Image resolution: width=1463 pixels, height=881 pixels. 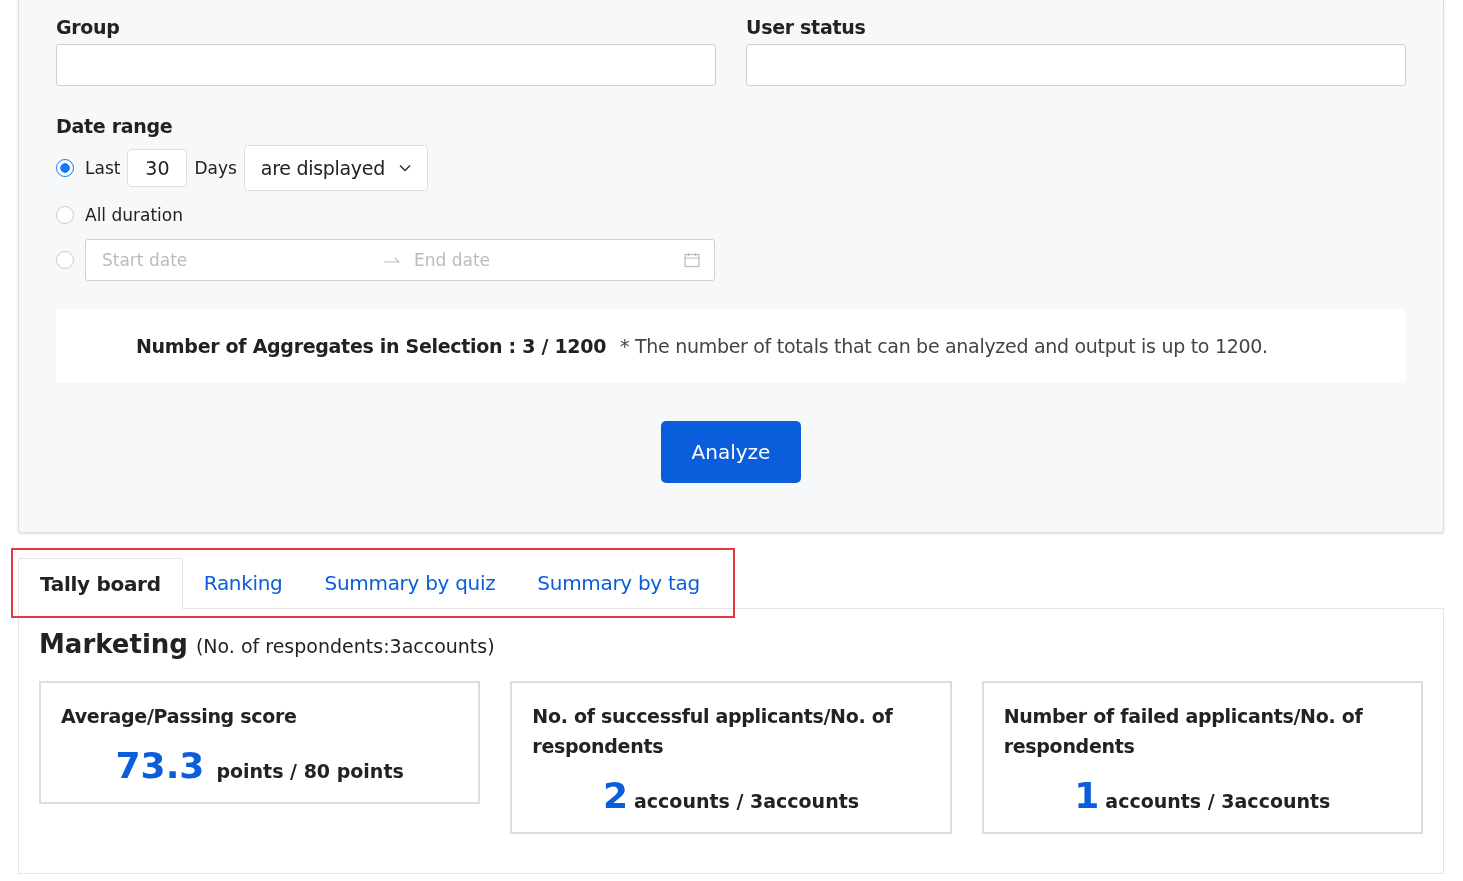 What do you see at coordinates (1183, 731) in the screenshot?
I see `card-title: Number of failed applicants/No. of respondents` at bounding box center [1183, 731].